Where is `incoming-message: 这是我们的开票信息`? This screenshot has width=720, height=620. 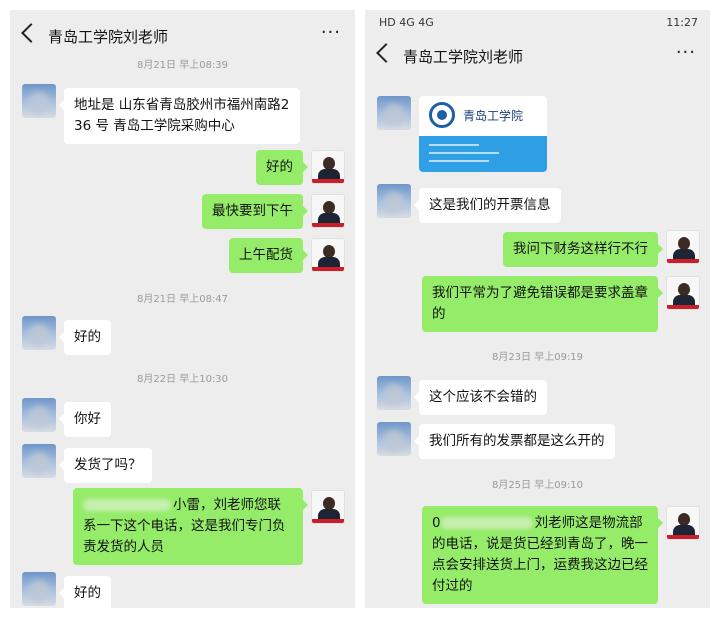 incoming-message: 这是我们的开票信息 is located at coordinates (487, 205).